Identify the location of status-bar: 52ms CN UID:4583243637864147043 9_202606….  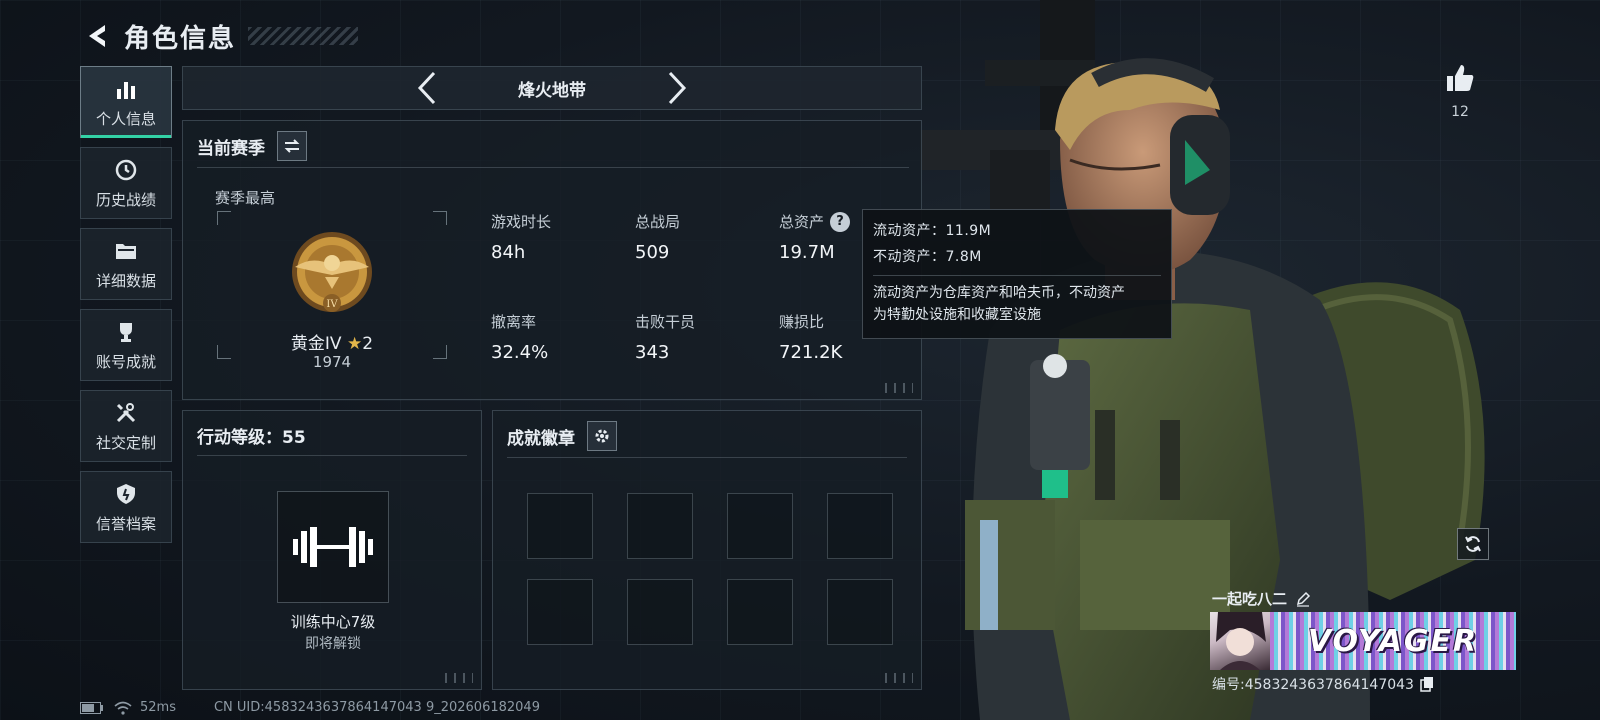
(310, 707).